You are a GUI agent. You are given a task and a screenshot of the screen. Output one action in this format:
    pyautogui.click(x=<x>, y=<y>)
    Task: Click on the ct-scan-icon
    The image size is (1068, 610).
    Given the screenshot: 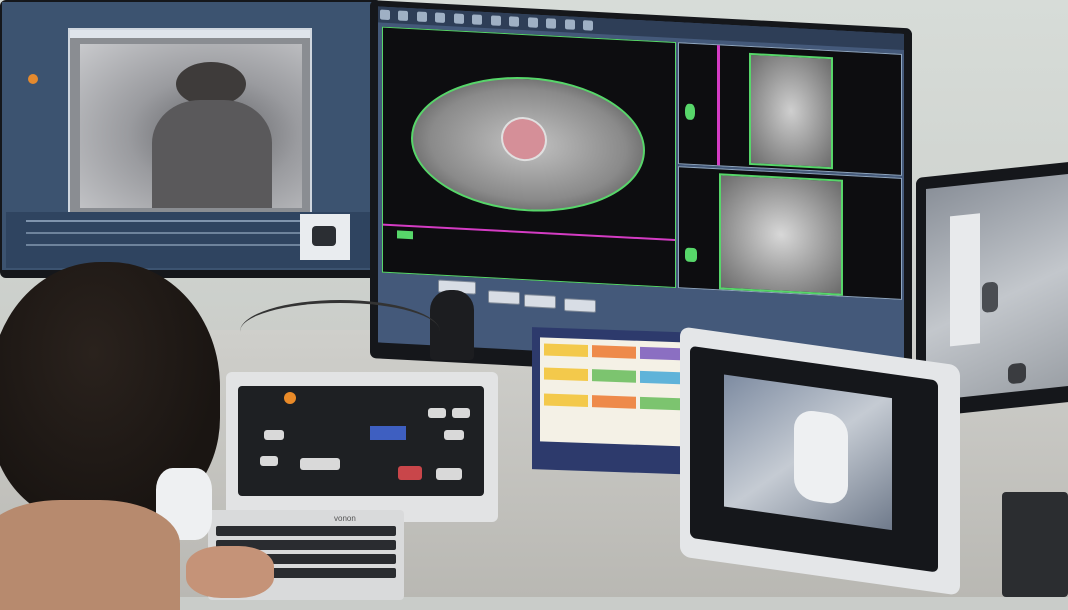 What is the action you would take?
    pyautogui.click(x=324, y=236)
    